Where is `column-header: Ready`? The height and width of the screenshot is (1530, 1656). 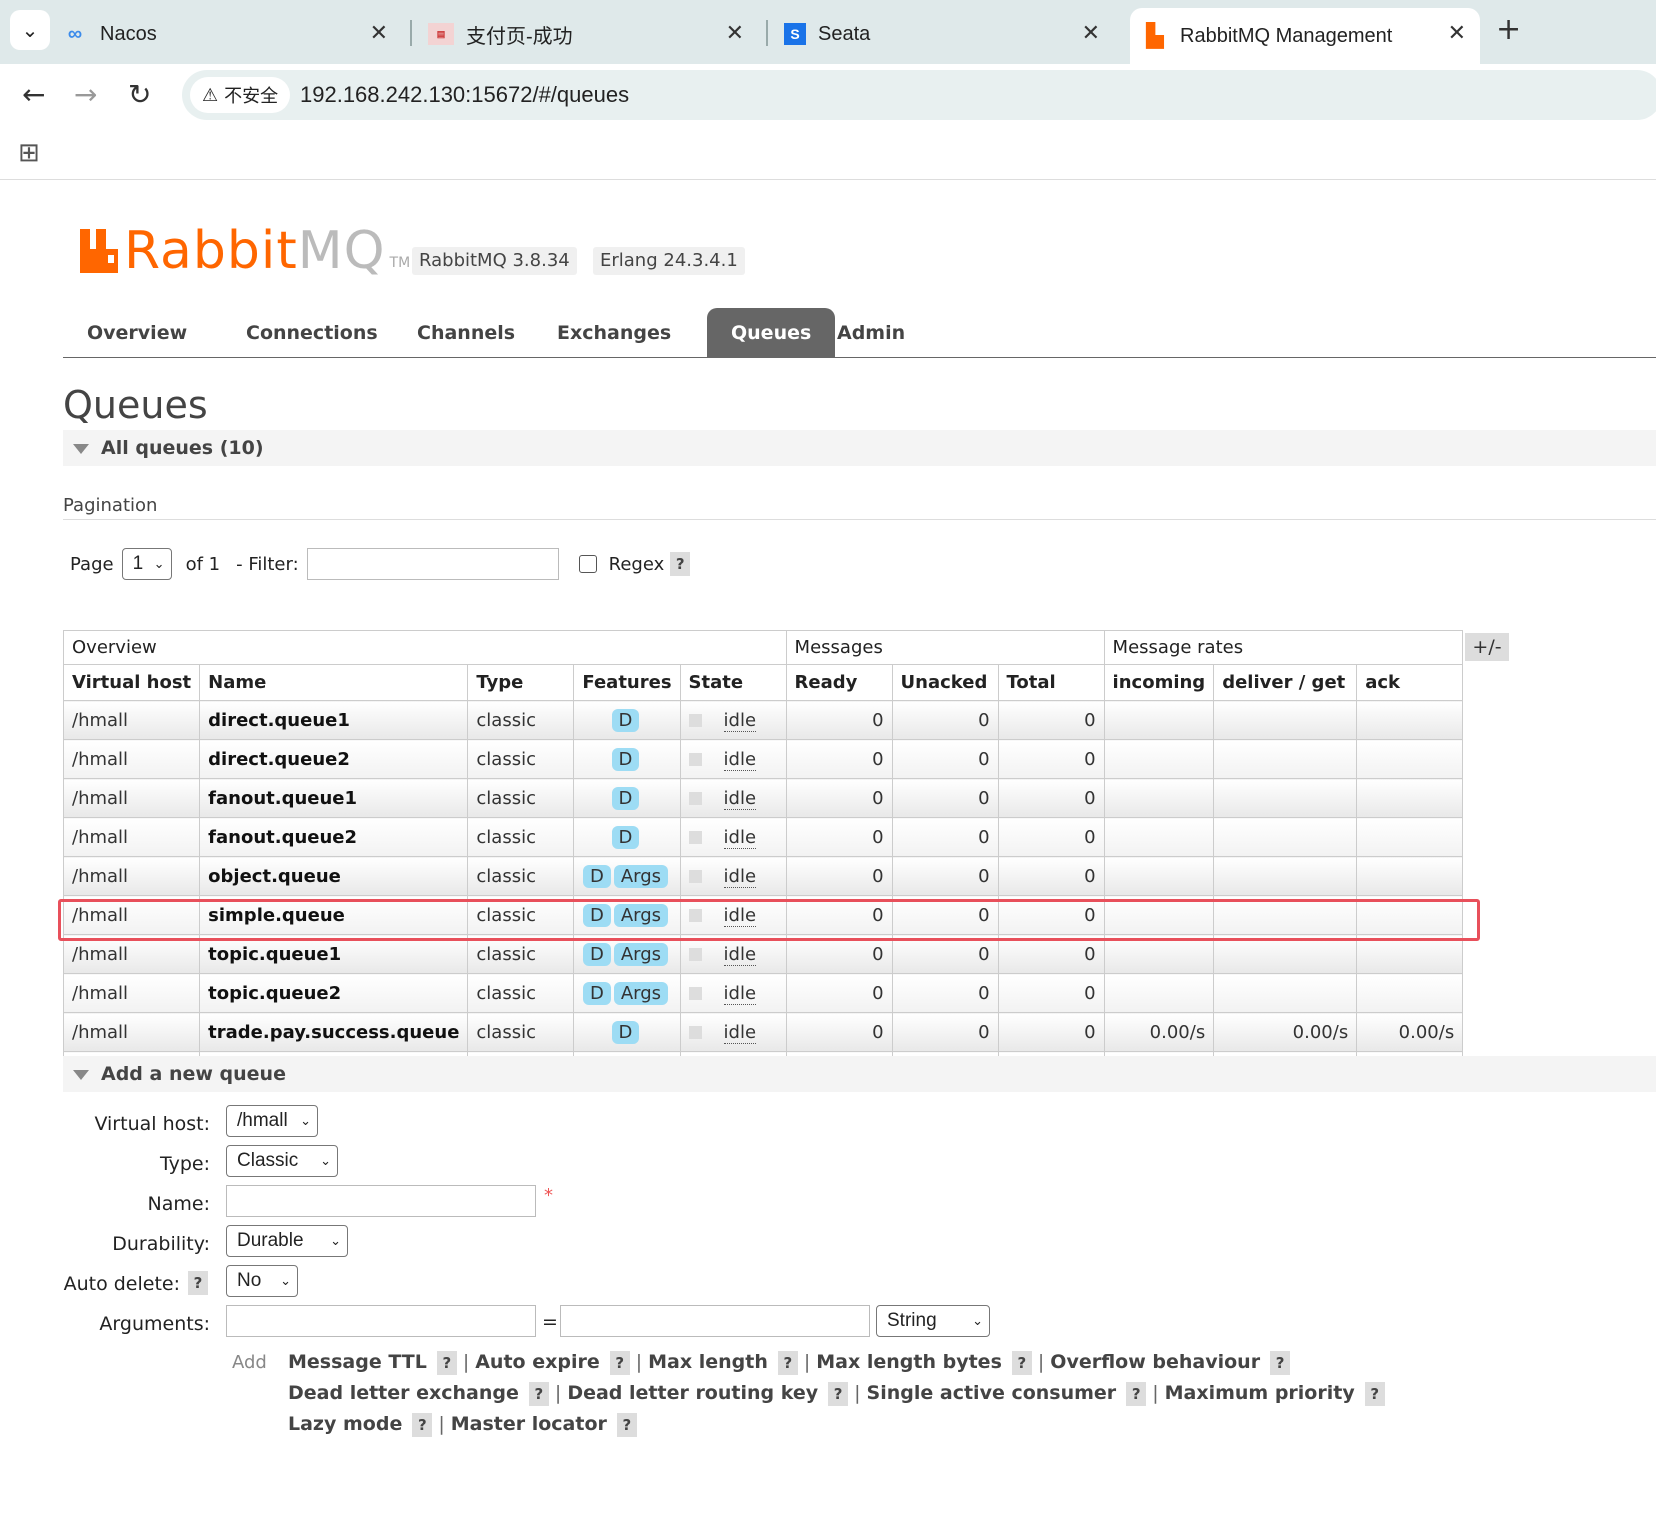 column-header: Ready is located at coordinates (839, 682).